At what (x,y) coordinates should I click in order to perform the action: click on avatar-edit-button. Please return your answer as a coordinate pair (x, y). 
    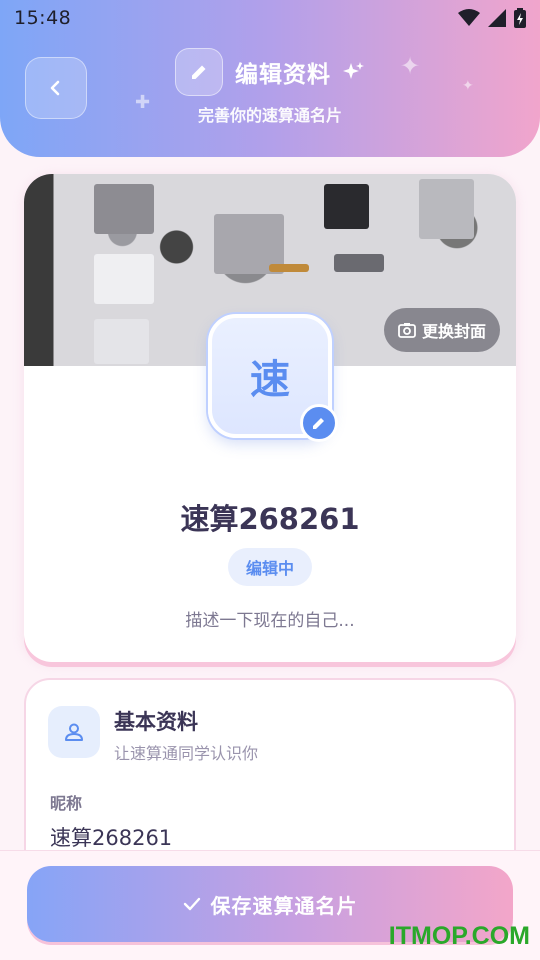
    Looking at the image, I should click on (319, 423).